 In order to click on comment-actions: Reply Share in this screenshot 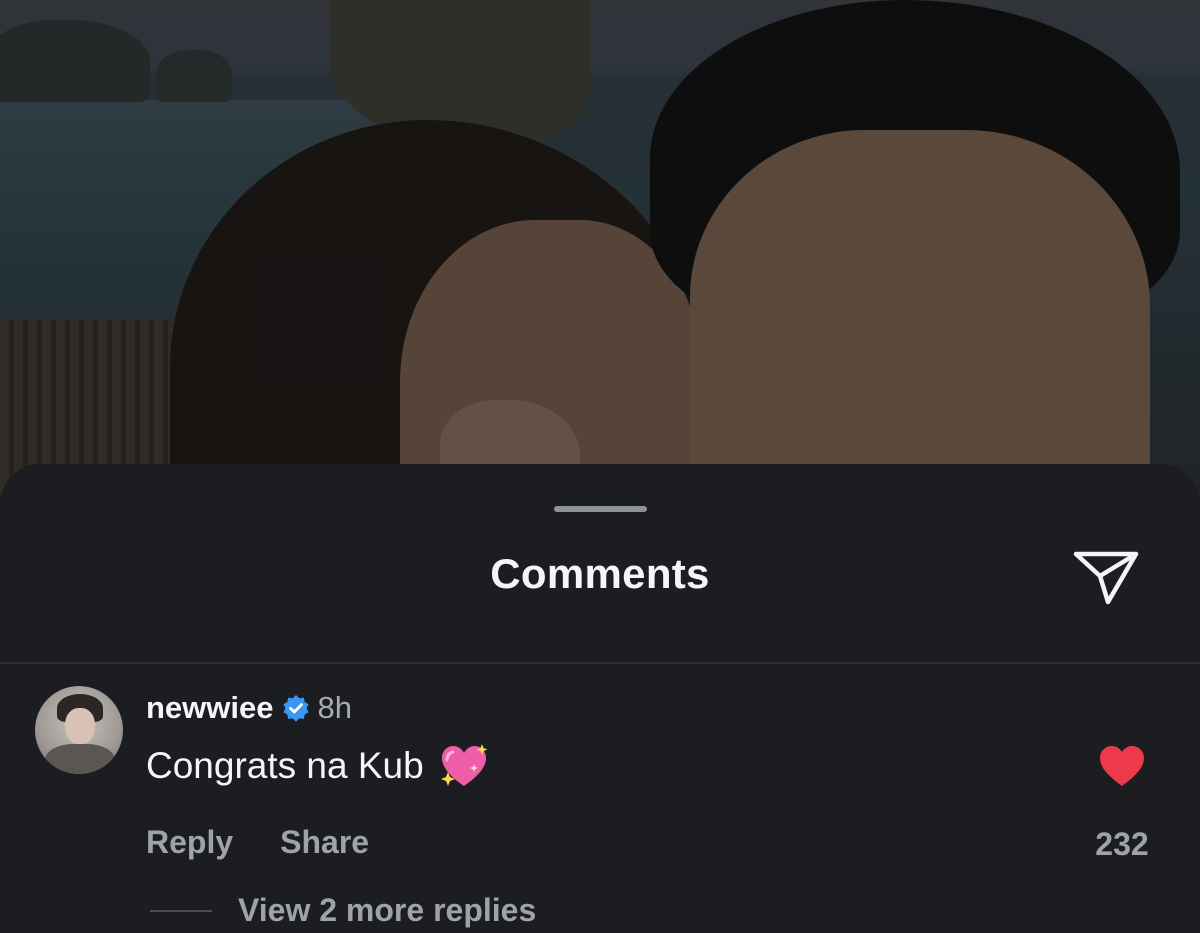, I will do `click(257, 842)`.